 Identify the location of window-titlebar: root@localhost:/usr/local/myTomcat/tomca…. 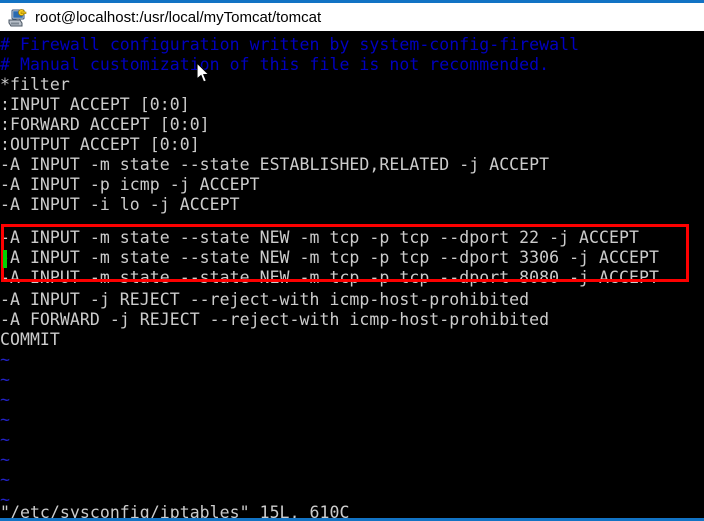
(352, 17).